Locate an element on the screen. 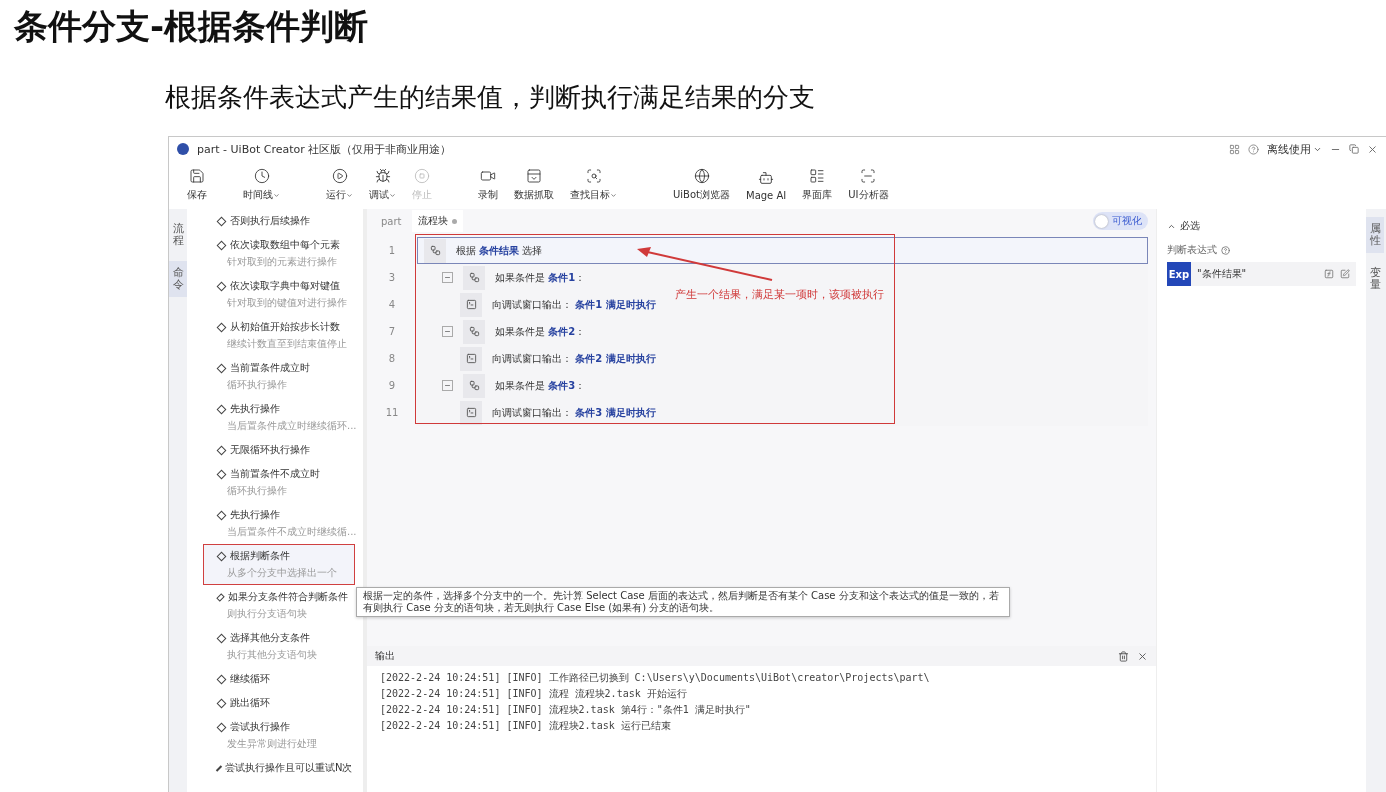  function-icon is located at coordinates (1329, 274).